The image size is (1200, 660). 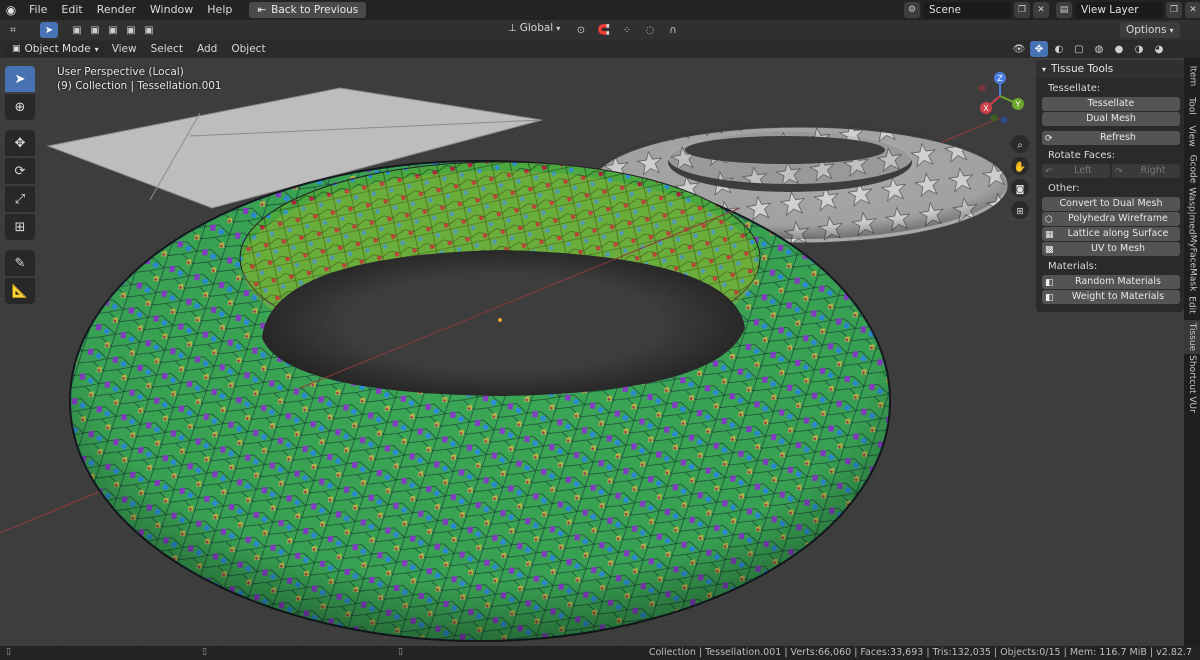 I want to click on dual-mesh-button: Dual Mesh, so click(x=1111, y=119).